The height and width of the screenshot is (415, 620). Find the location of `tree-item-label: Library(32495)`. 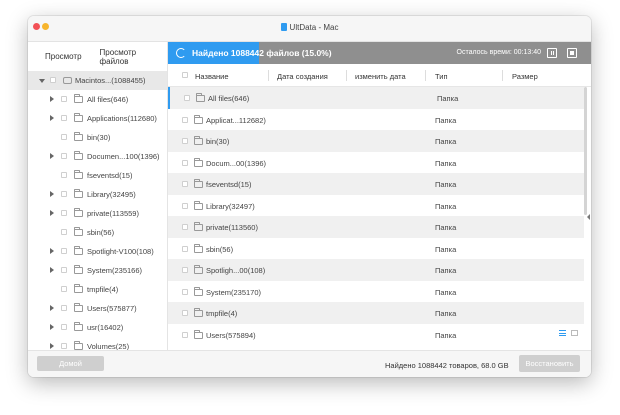

tree-item-label: Library(32495) is located at coordinates (111, 194).